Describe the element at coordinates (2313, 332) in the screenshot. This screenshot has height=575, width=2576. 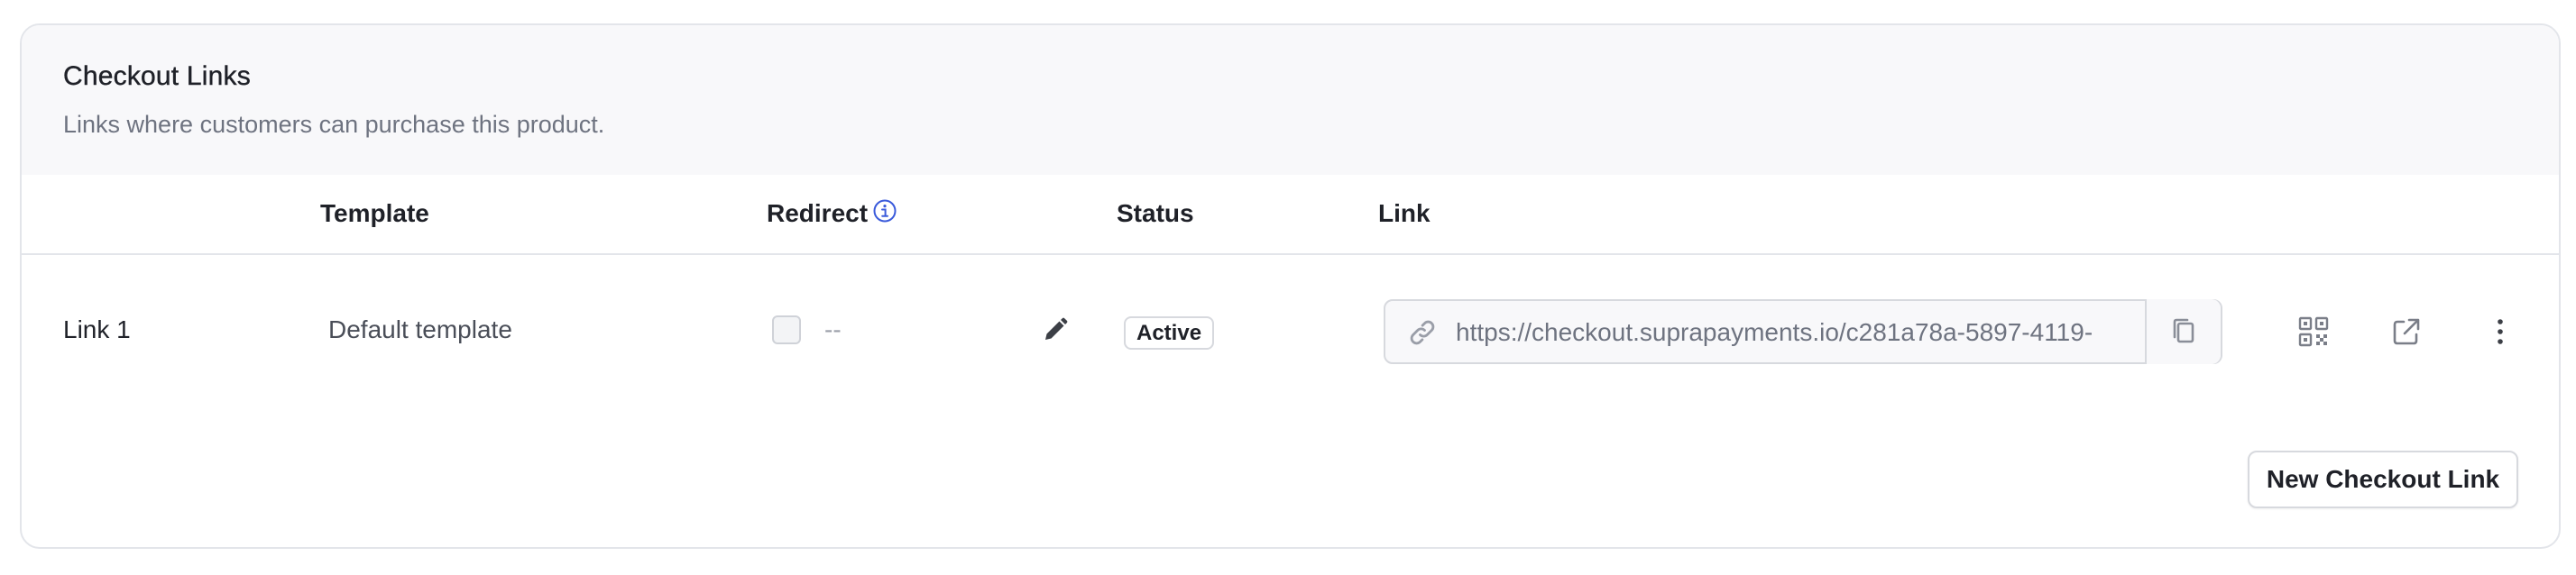
I see `qr-code-button` at that location.